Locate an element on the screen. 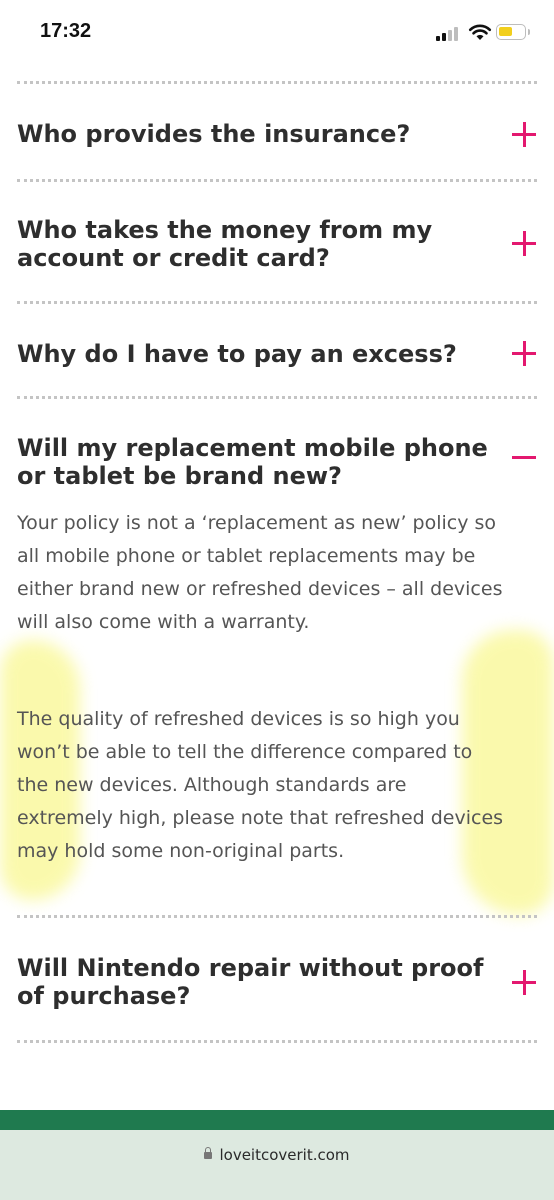  url-display: loveitcoverit.com is located at coordinates (277, 1155).